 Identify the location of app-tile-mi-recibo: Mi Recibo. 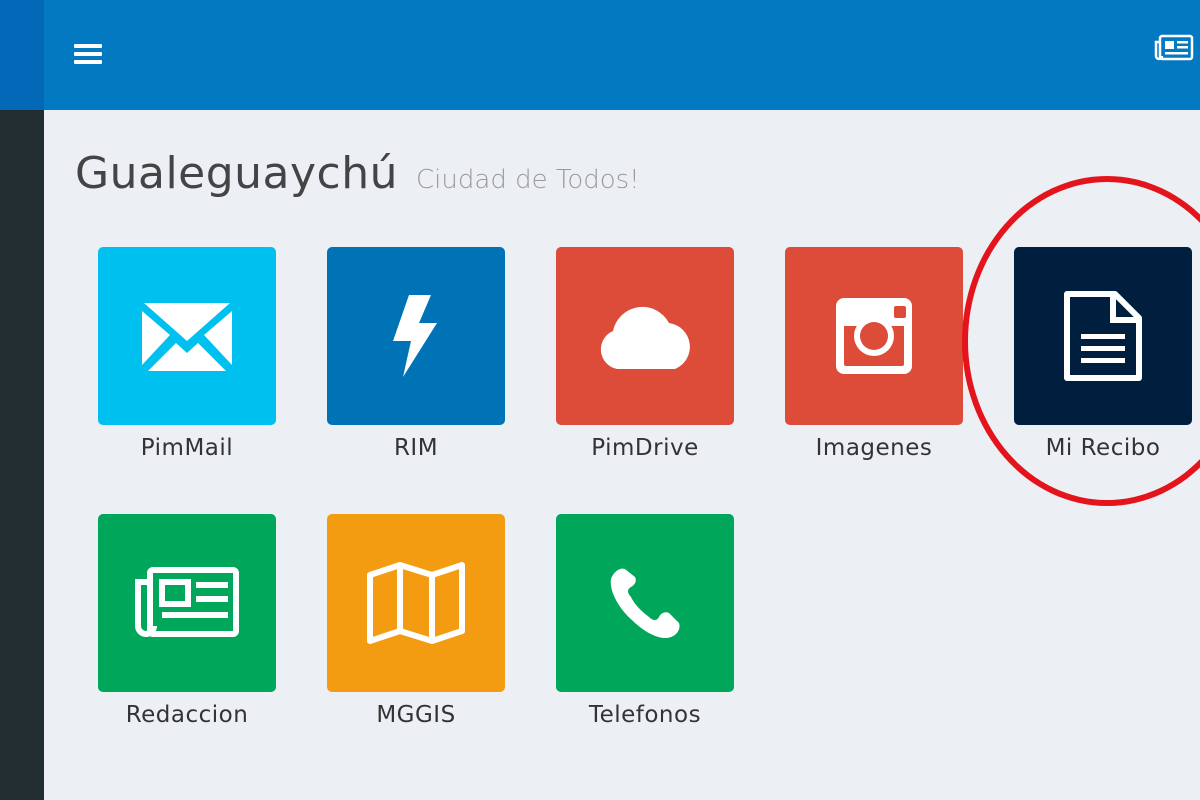
(1103, 354).